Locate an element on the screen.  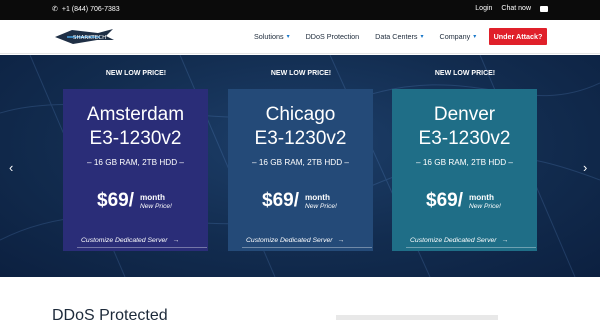
card-city: Amsterdam is located at coordinates (135, 114).